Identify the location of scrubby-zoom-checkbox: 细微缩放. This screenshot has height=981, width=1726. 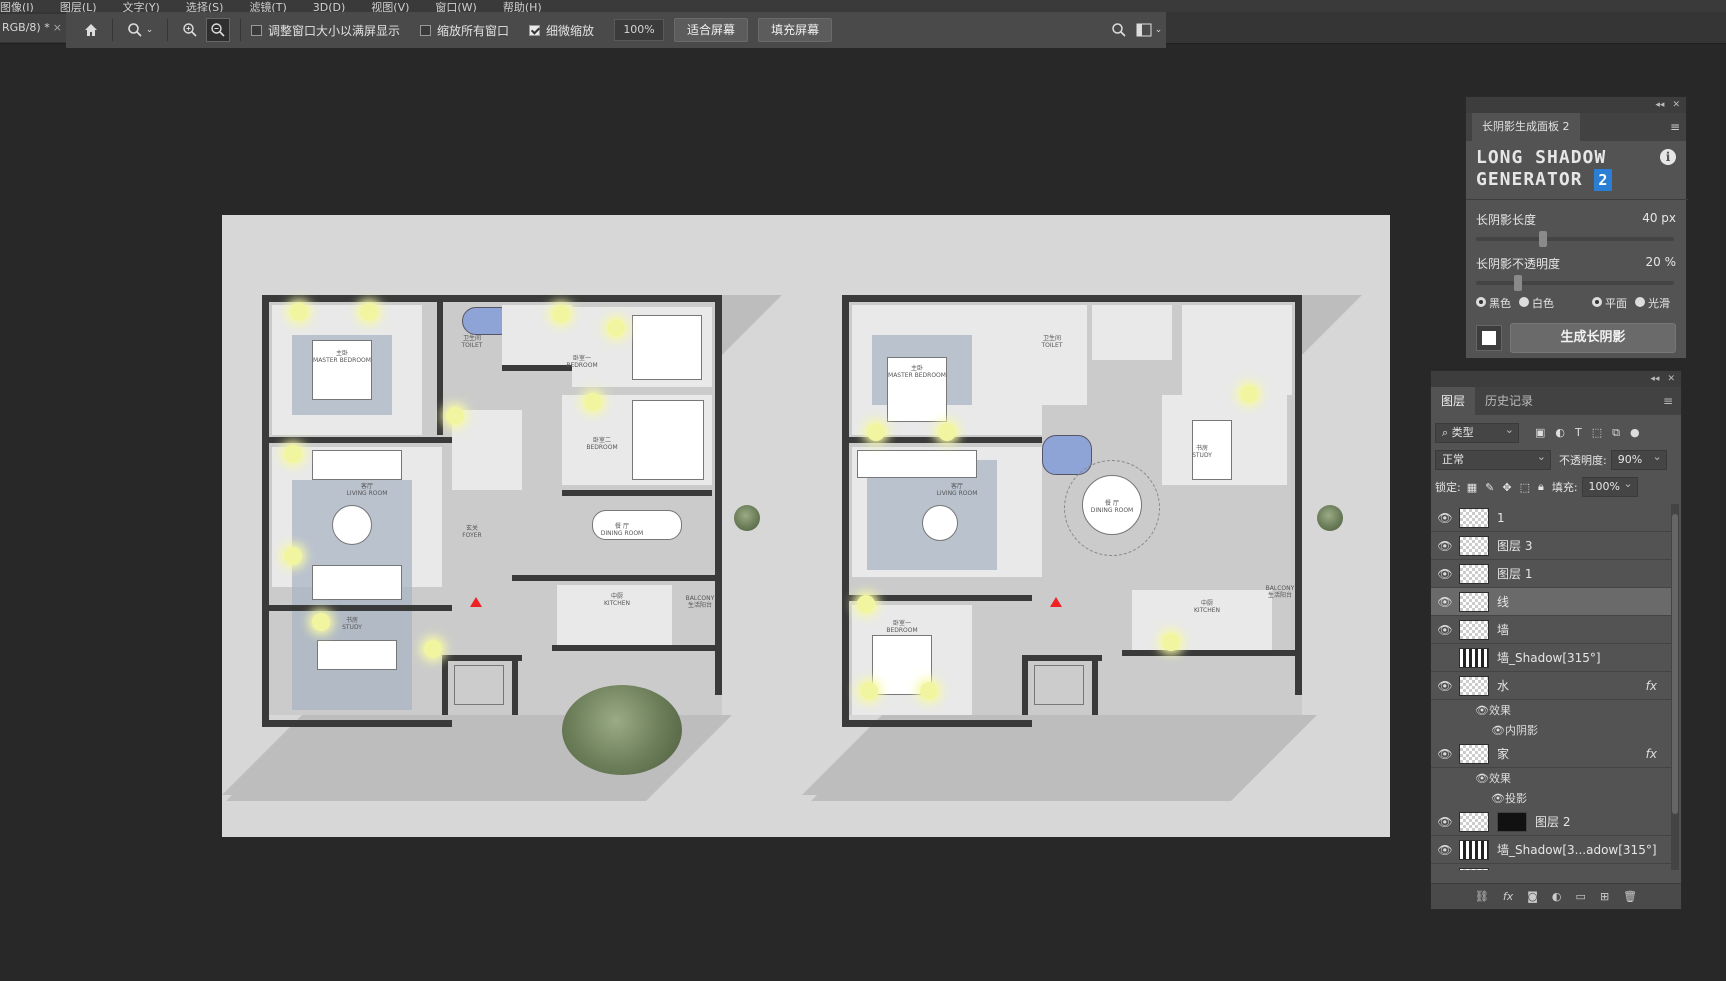
(561, 30).